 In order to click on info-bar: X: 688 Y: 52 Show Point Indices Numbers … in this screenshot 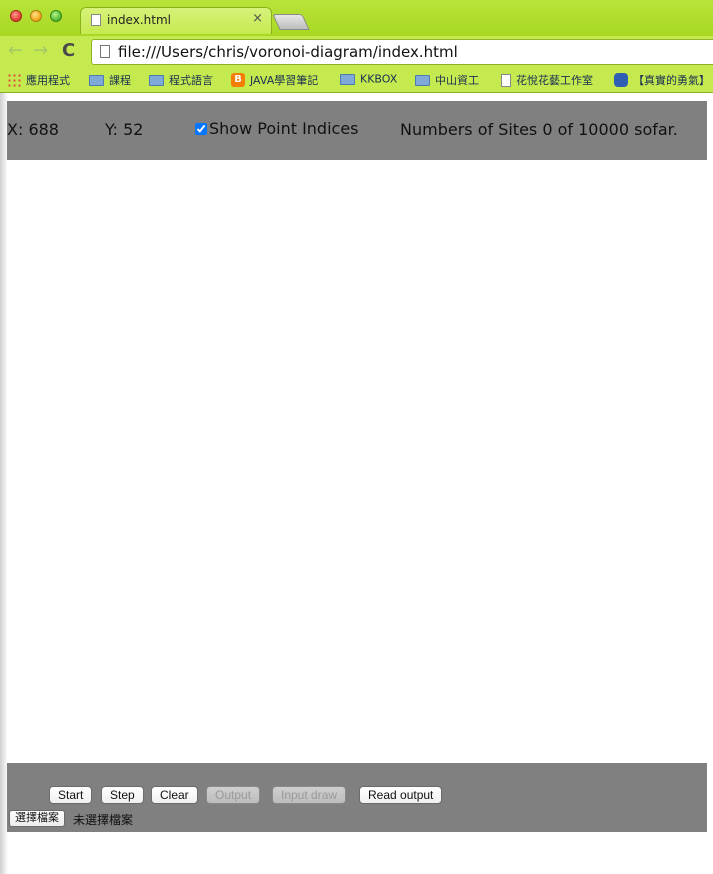, I will do `click(357, 130)`.